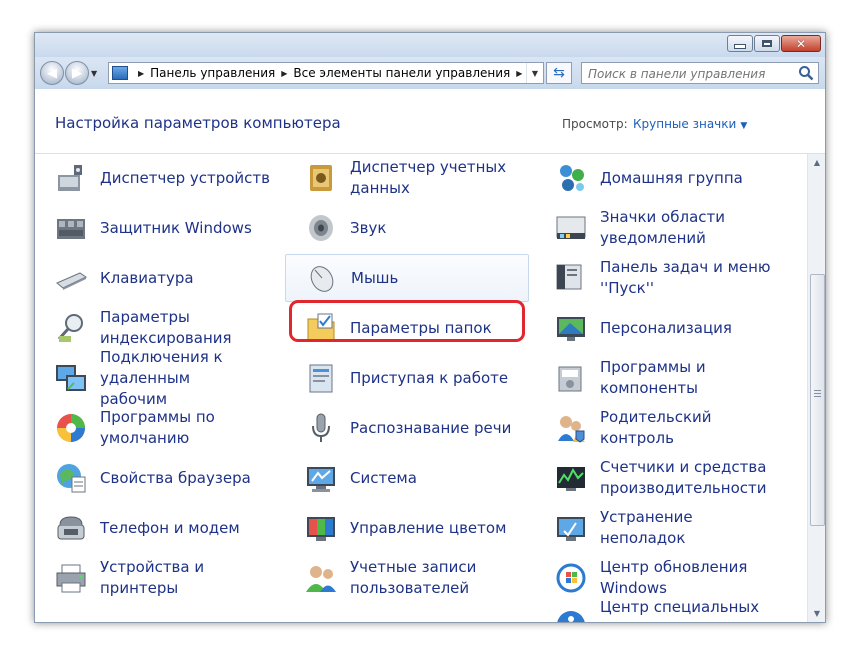  What do you see at coordinates (71, 428) in the screenshot?
I see `default-programs-icon` at bounding box center [71, 428].